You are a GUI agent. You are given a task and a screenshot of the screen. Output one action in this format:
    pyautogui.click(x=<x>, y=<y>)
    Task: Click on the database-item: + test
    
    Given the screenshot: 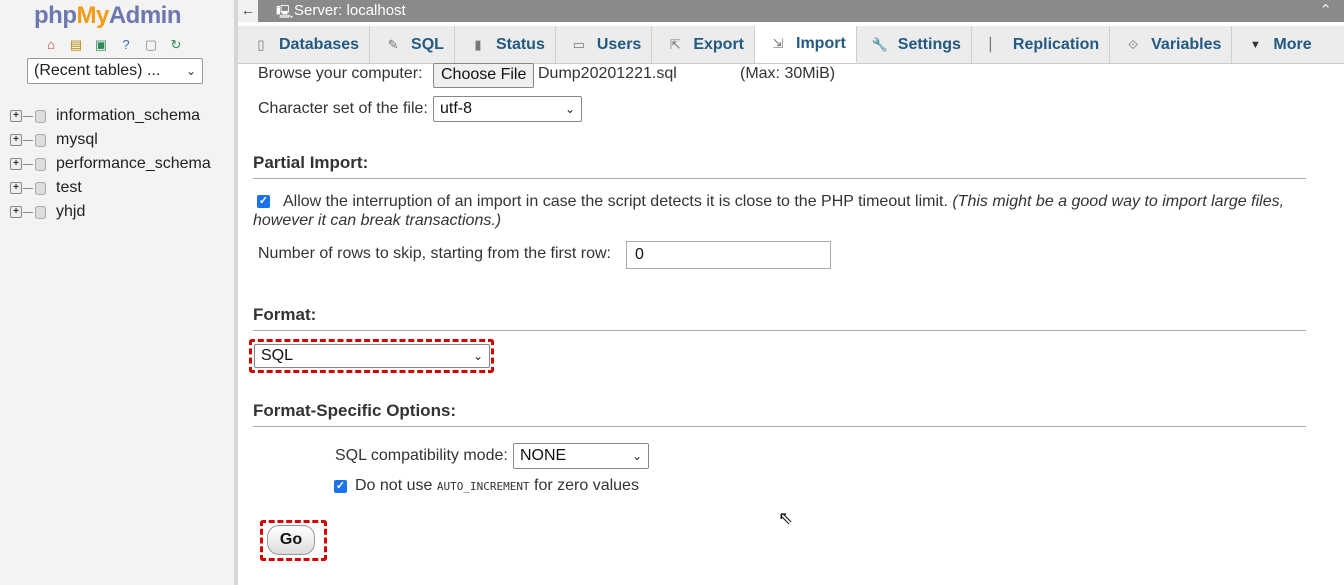 What is the action you would take?
    pyautogui.click(x=110, y=188)
    